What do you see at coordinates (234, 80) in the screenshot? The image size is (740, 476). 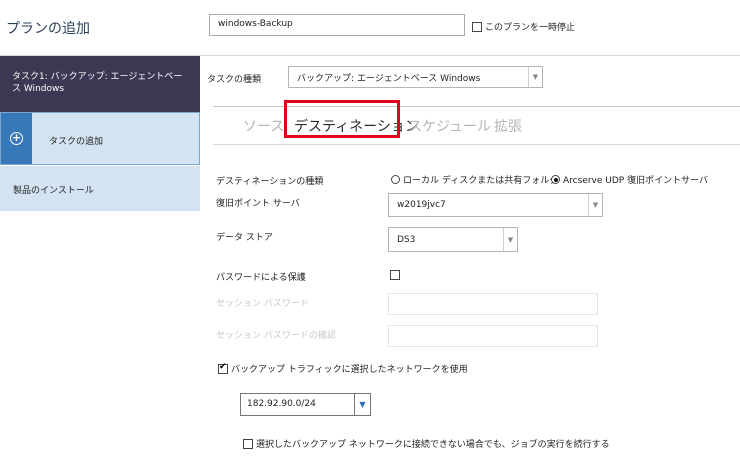 I see `task-type-label: タスクの種類` at bounding box center [234, 80].